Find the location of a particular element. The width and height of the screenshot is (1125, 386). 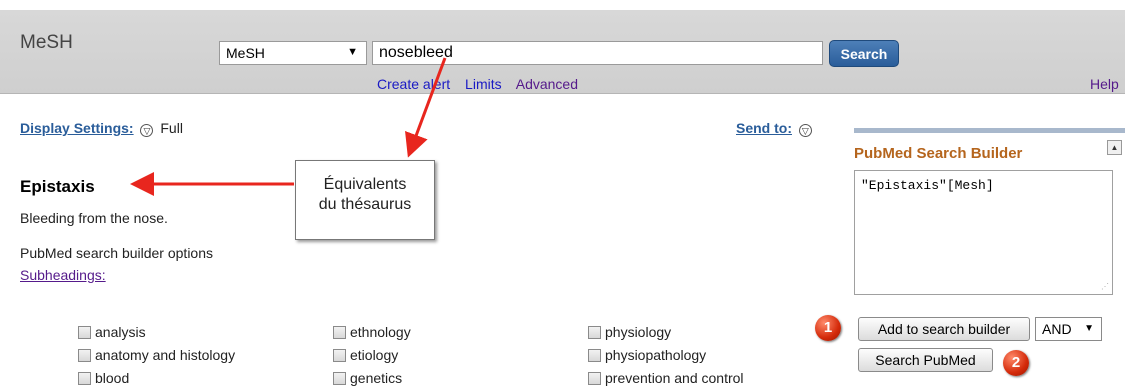

send-to-label: Send to: is located at coordinates (764, 128).